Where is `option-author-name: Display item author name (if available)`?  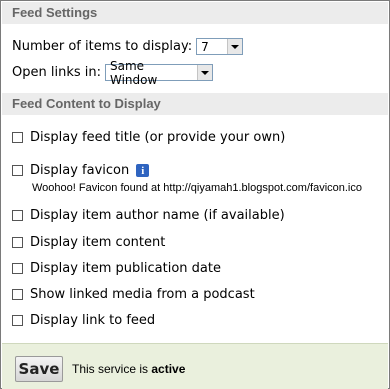 option-author-name: Display item author name (if available) is located at coordinates (148, 215).